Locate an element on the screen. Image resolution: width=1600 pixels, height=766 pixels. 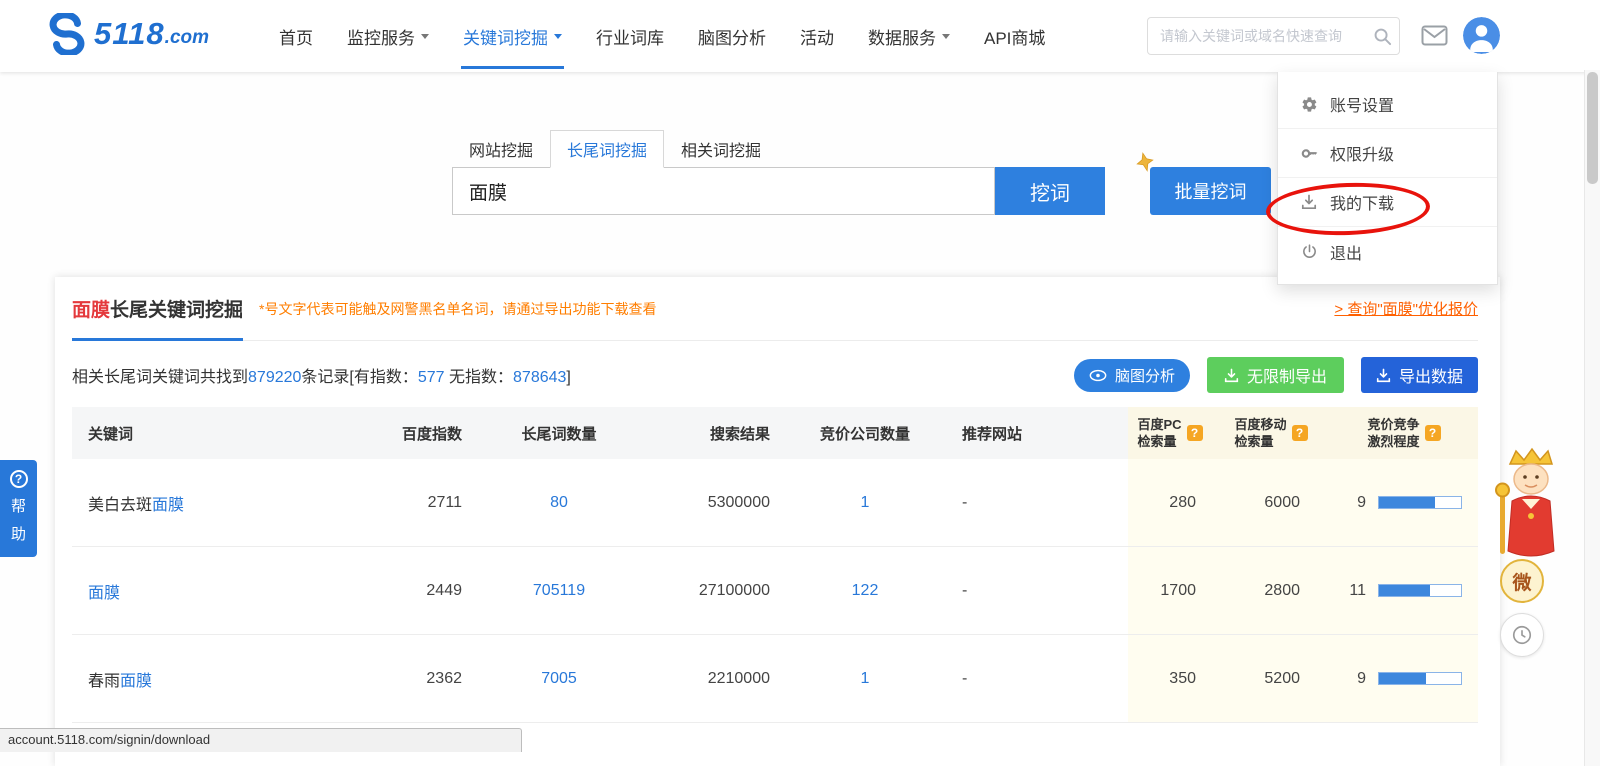
panel-actions: 脑图分析 无限制导出 导出数据 is located at coordinates (1275, 375).